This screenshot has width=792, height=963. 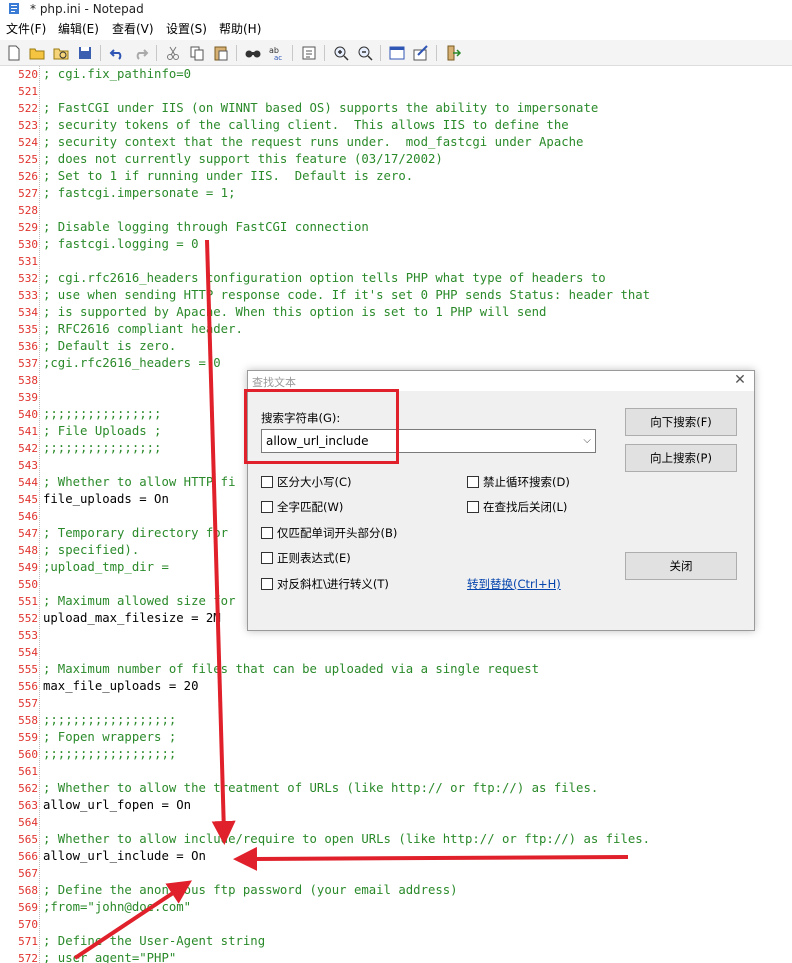 I want to click on line-number: 560, so click(x=28, y=754).